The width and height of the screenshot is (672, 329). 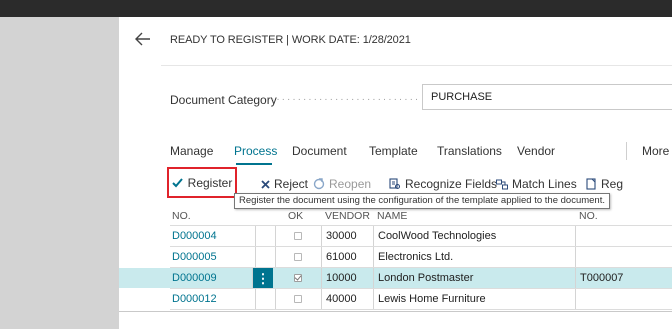 I want to click on match-lines-icon, so click(x=502, y=184).